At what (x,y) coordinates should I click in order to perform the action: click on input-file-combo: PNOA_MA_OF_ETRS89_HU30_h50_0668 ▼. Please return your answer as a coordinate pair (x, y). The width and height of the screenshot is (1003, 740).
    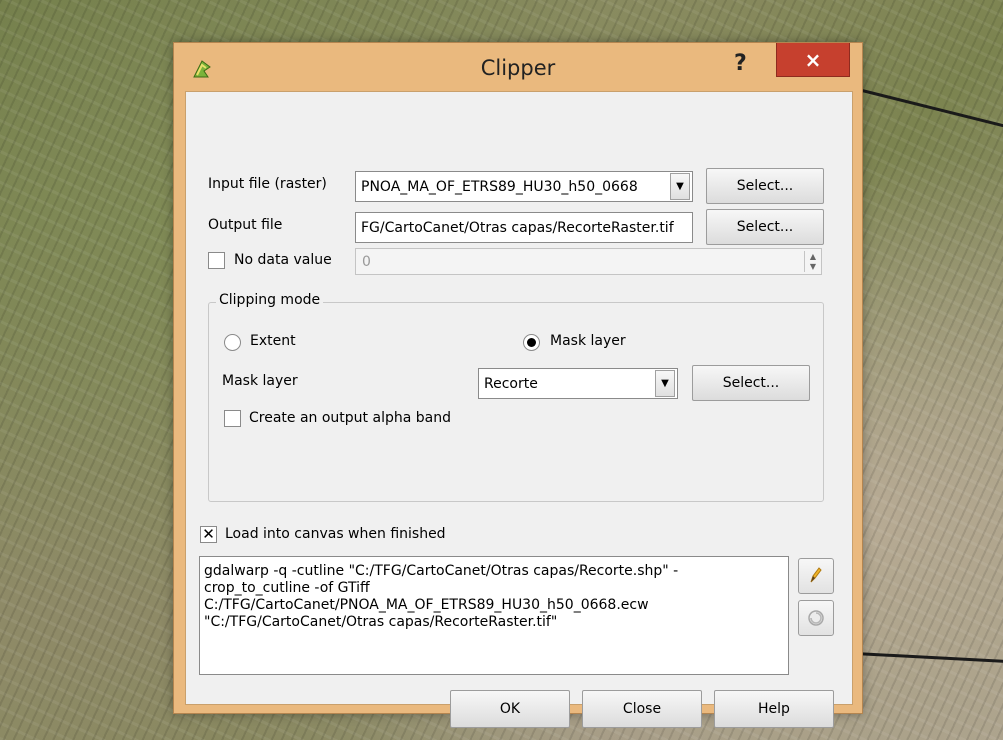
    Looking at the image, I should click on (524, 186).